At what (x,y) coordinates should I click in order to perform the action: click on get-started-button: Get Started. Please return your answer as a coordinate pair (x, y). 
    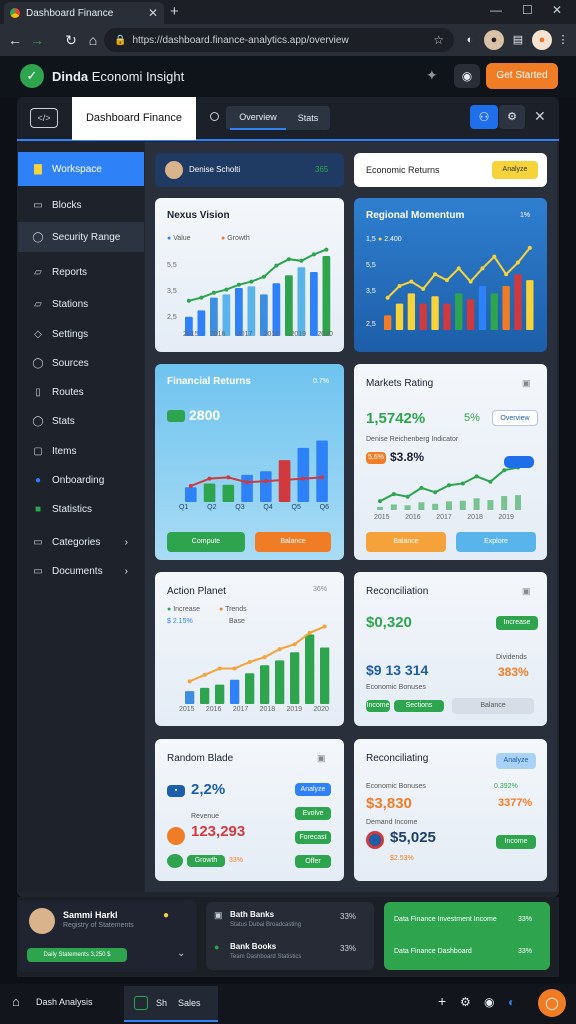
    Looking at the image, I should click on (522, 76).